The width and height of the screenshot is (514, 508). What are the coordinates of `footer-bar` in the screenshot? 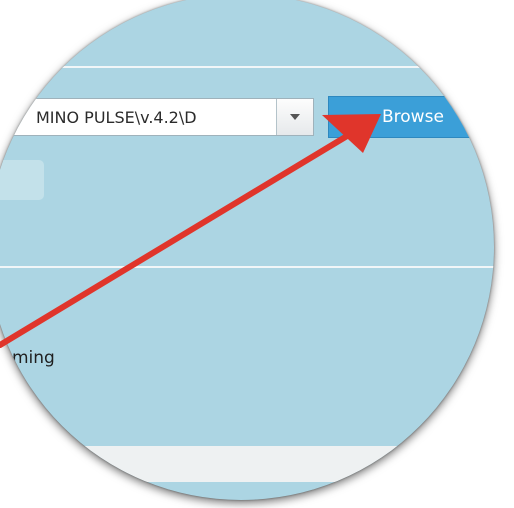 It's located at (247, 464).